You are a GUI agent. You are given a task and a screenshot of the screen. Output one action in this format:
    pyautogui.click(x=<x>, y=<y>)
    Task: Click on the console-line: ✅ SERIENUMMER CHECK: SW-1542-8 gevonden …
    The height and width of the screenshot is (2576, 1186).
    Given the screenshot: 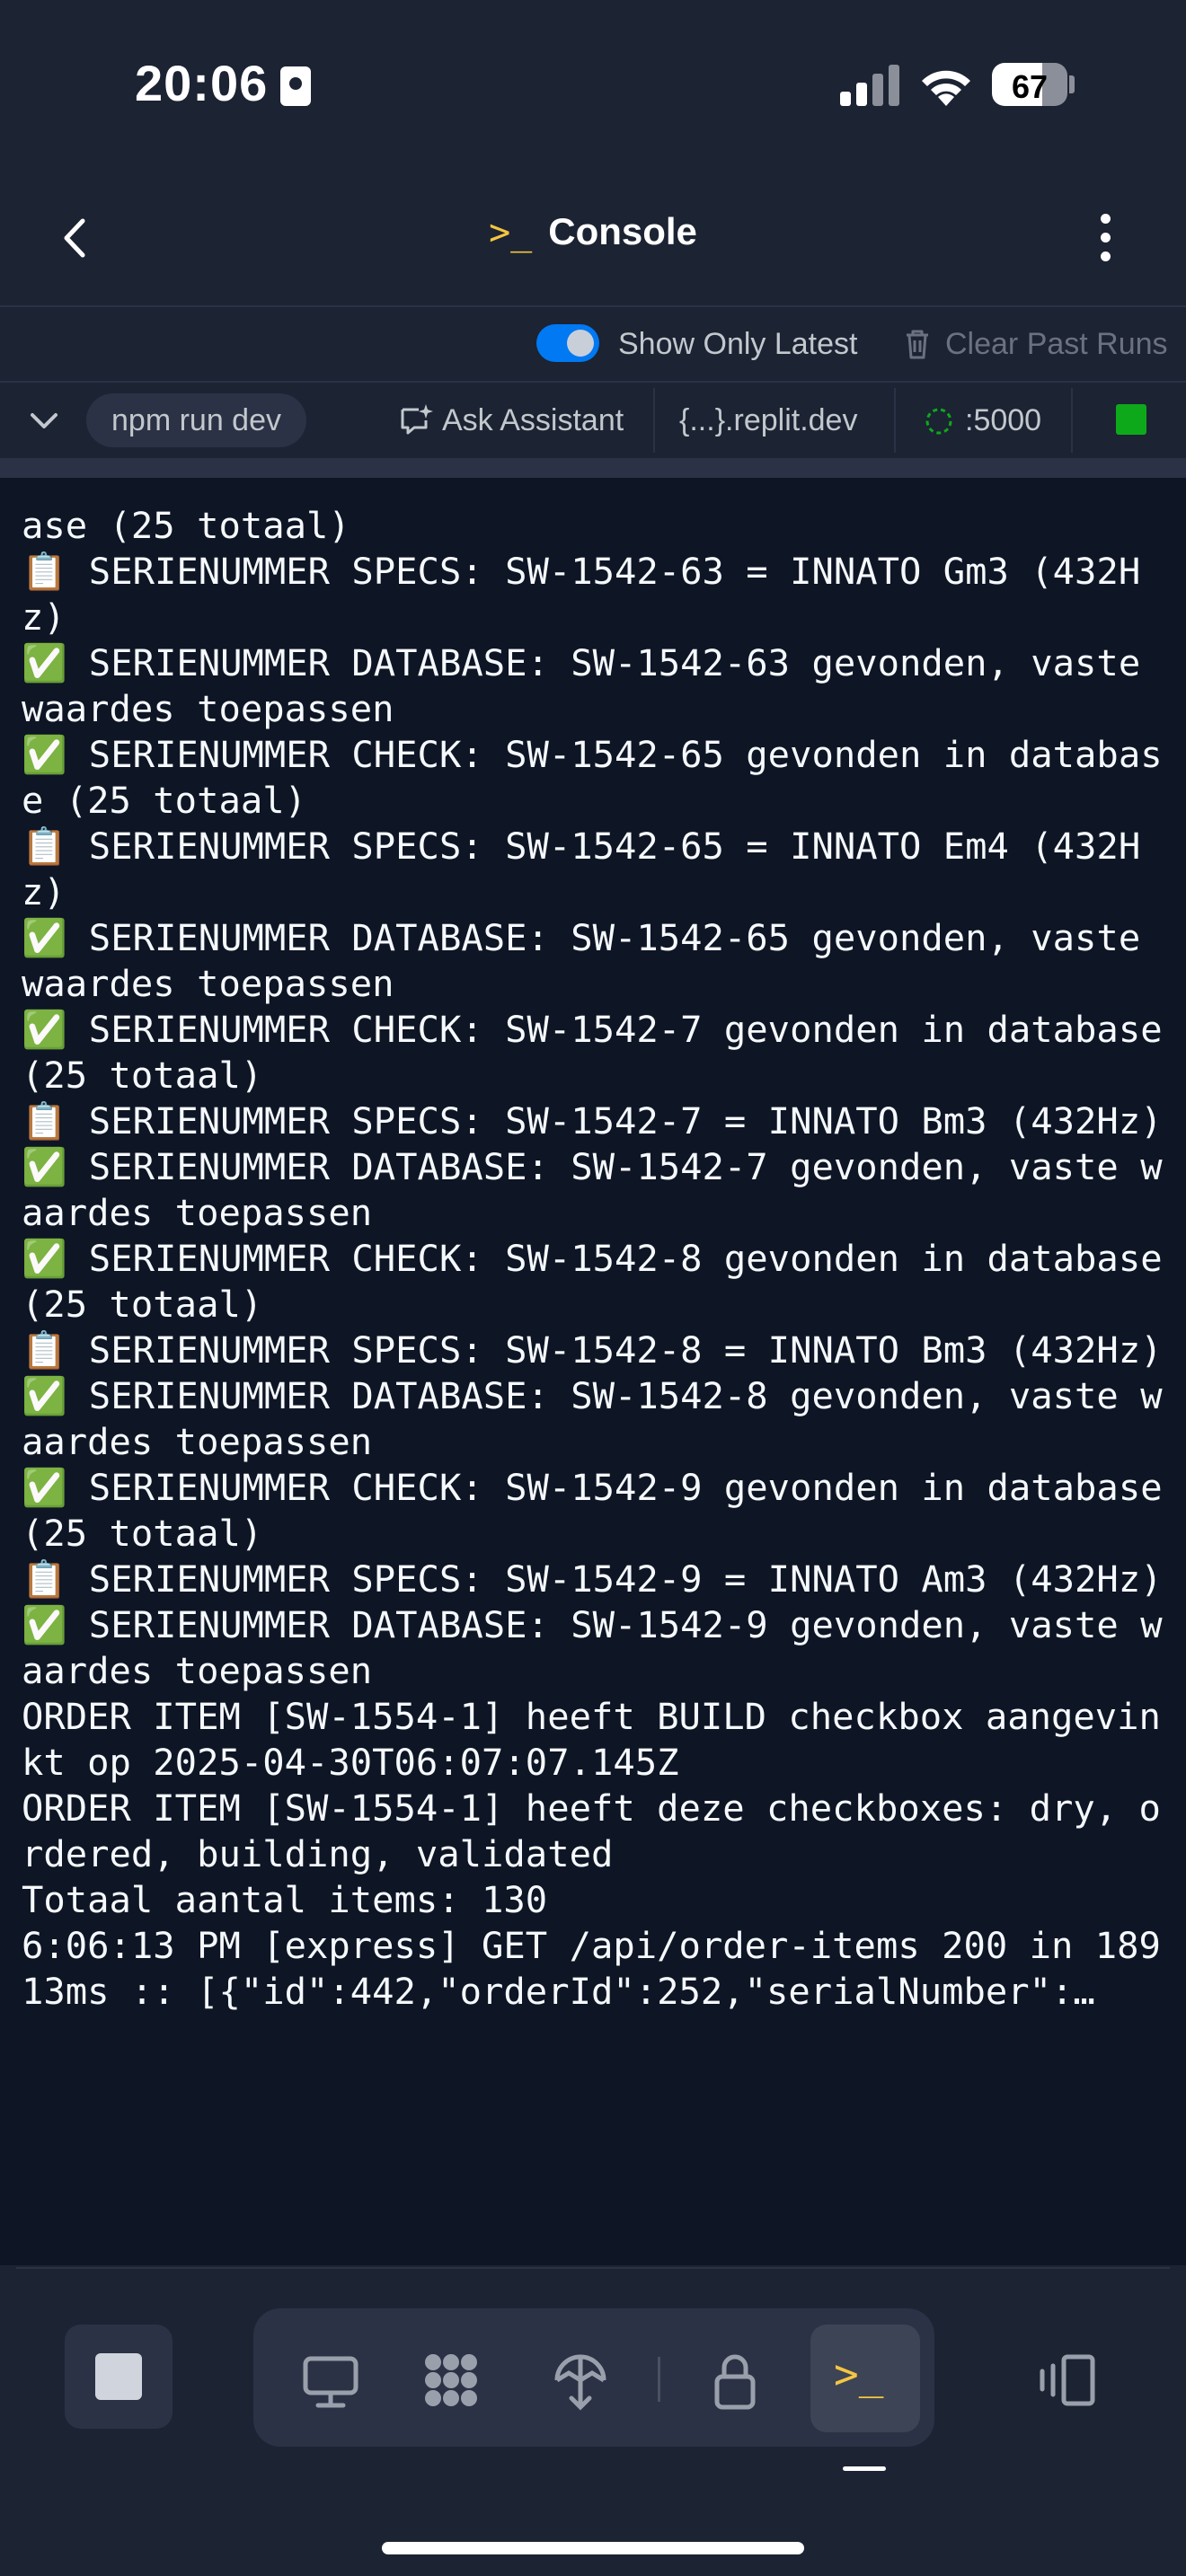 What is the action you would take?
    pyautogui.click(x=603, y=1281)
    